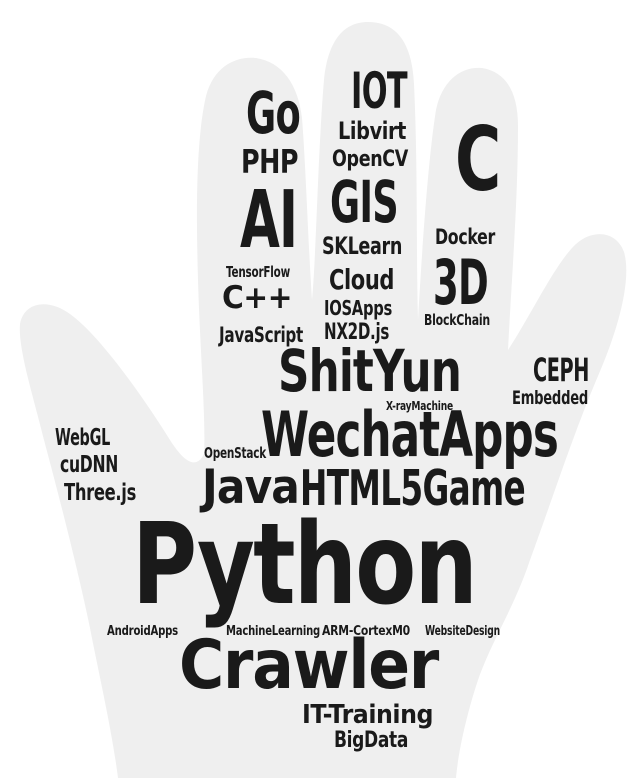  Describe the element at coordinates (465, 237) in the screenshot. I see `word-docker: Docker` at that location.